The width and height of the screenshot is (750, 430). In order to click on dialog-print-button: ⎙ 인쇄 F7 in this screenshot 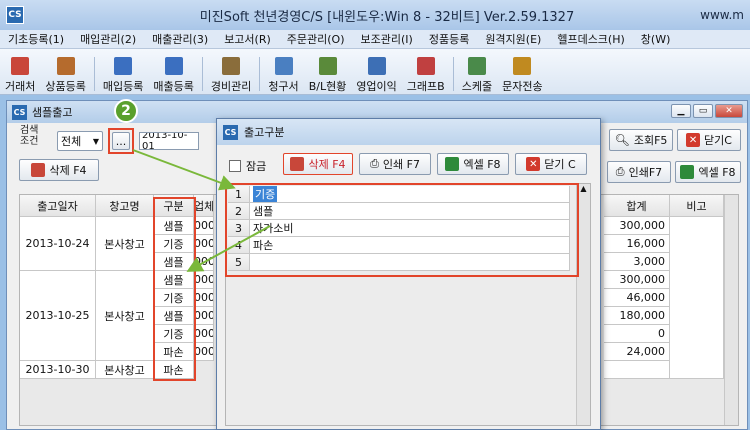, I will do `click(395, 164)`.